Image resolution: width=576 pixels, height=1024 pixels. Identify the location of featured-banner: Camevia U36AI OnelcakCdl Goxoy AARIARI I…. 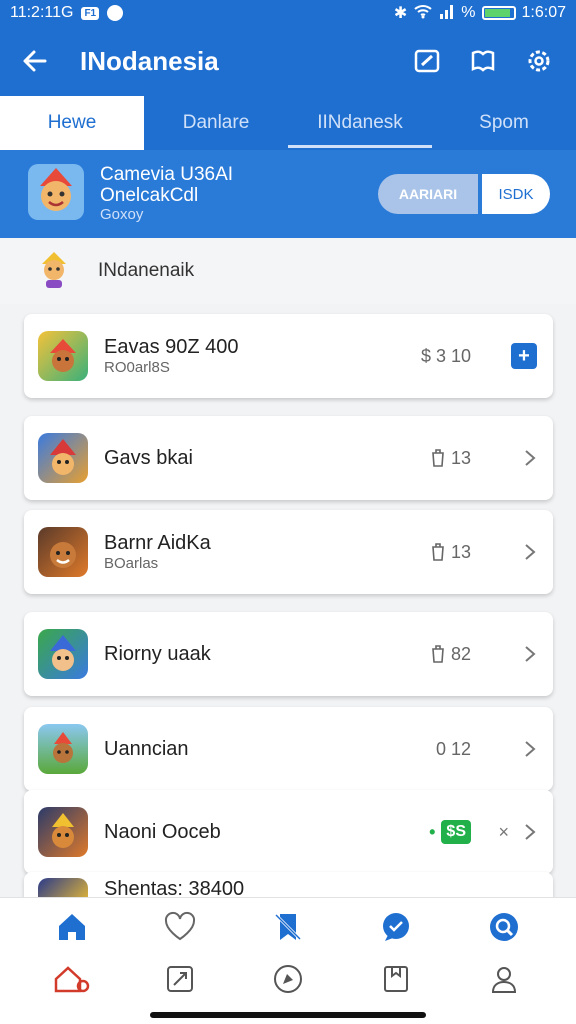
(288, 194).